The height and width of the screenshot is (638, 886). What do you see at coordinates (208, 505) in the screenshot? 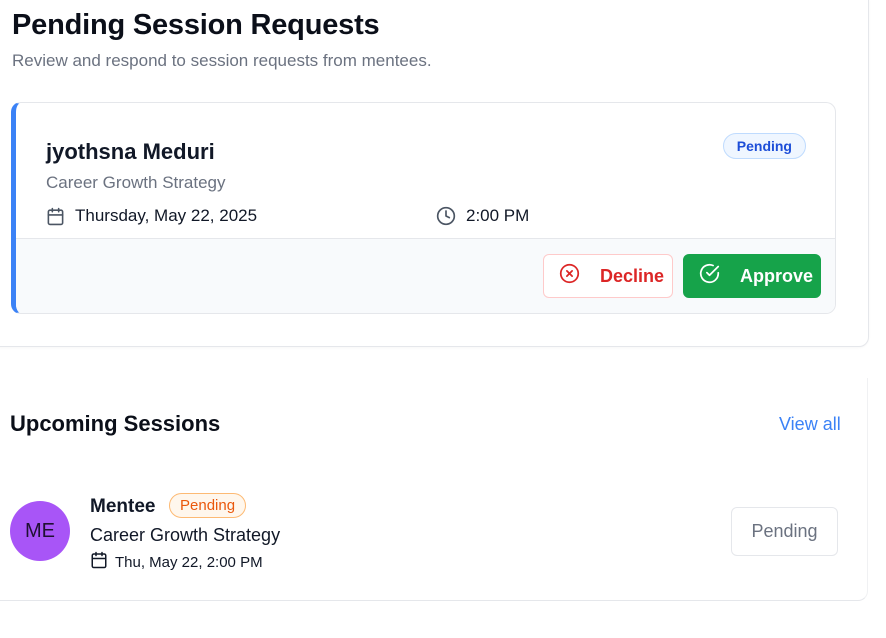
I see `session-status-badge: Pending` at bounding box center [208, 505].